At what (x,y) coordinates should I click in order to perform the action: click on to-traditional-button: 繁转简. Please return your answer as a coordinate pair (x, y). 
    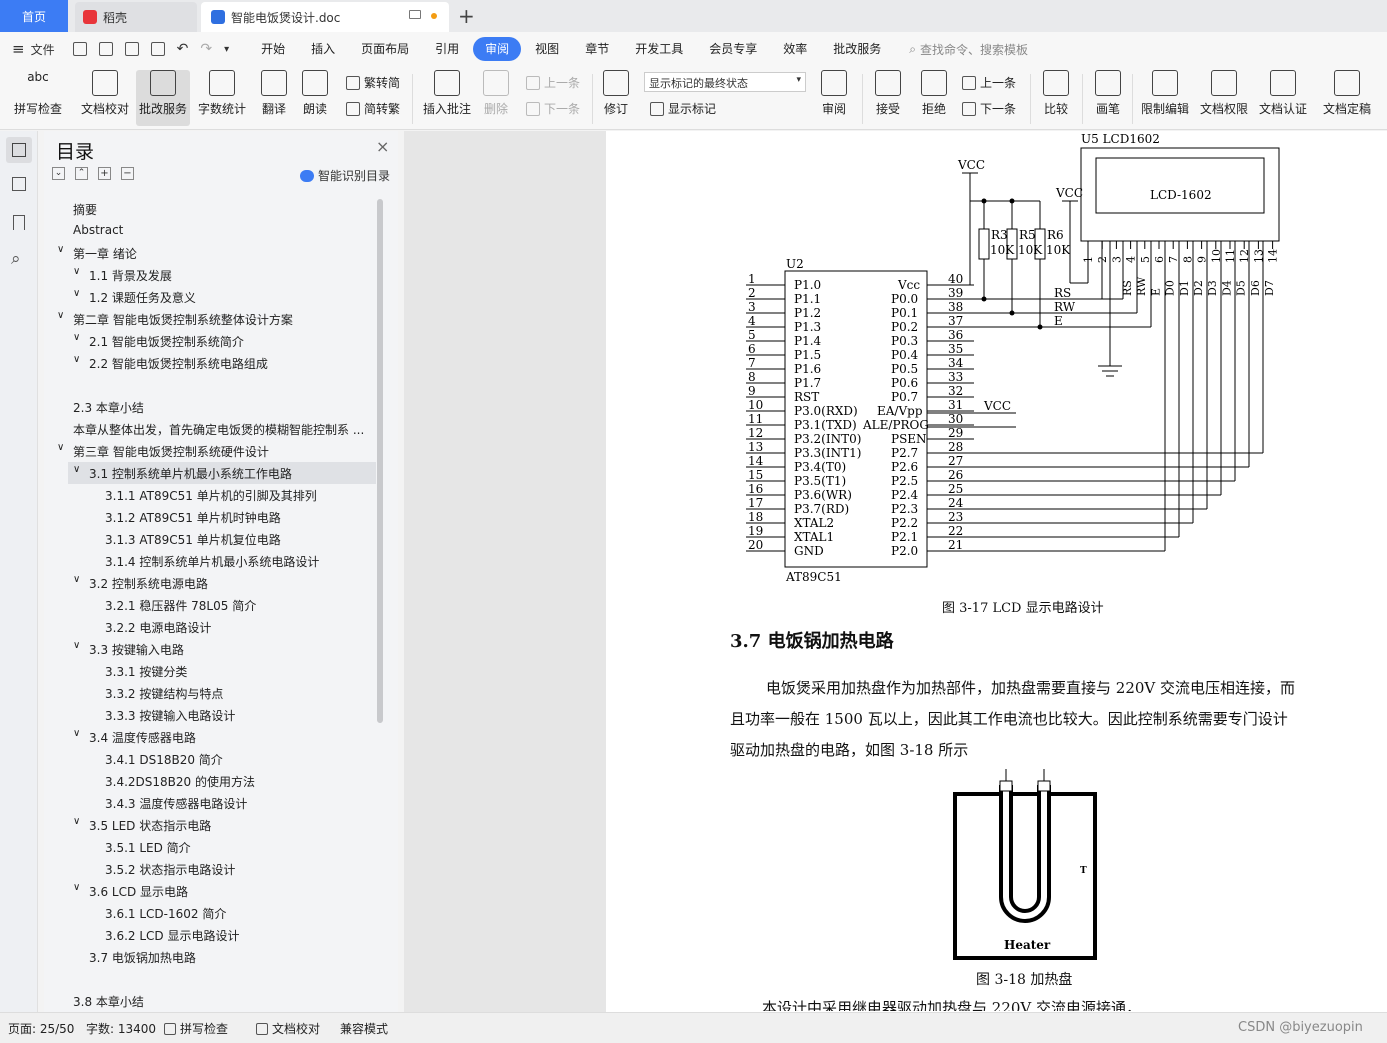
    Looking at the image, I should click on (373, 82).